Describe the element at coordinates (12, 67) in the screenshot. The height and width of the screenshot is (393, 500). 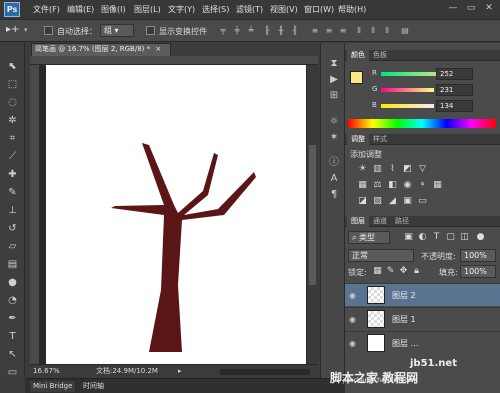
I see `move-tool-icon: ⬉` at that location.